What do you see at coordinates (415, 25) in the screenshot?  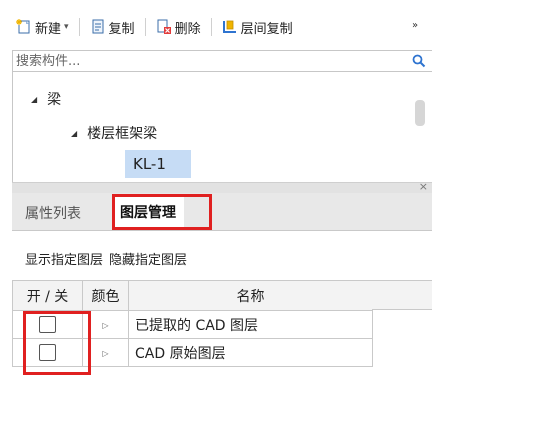 I see `toolbar-overflow-icon: »` at bounding box center [415, 25].